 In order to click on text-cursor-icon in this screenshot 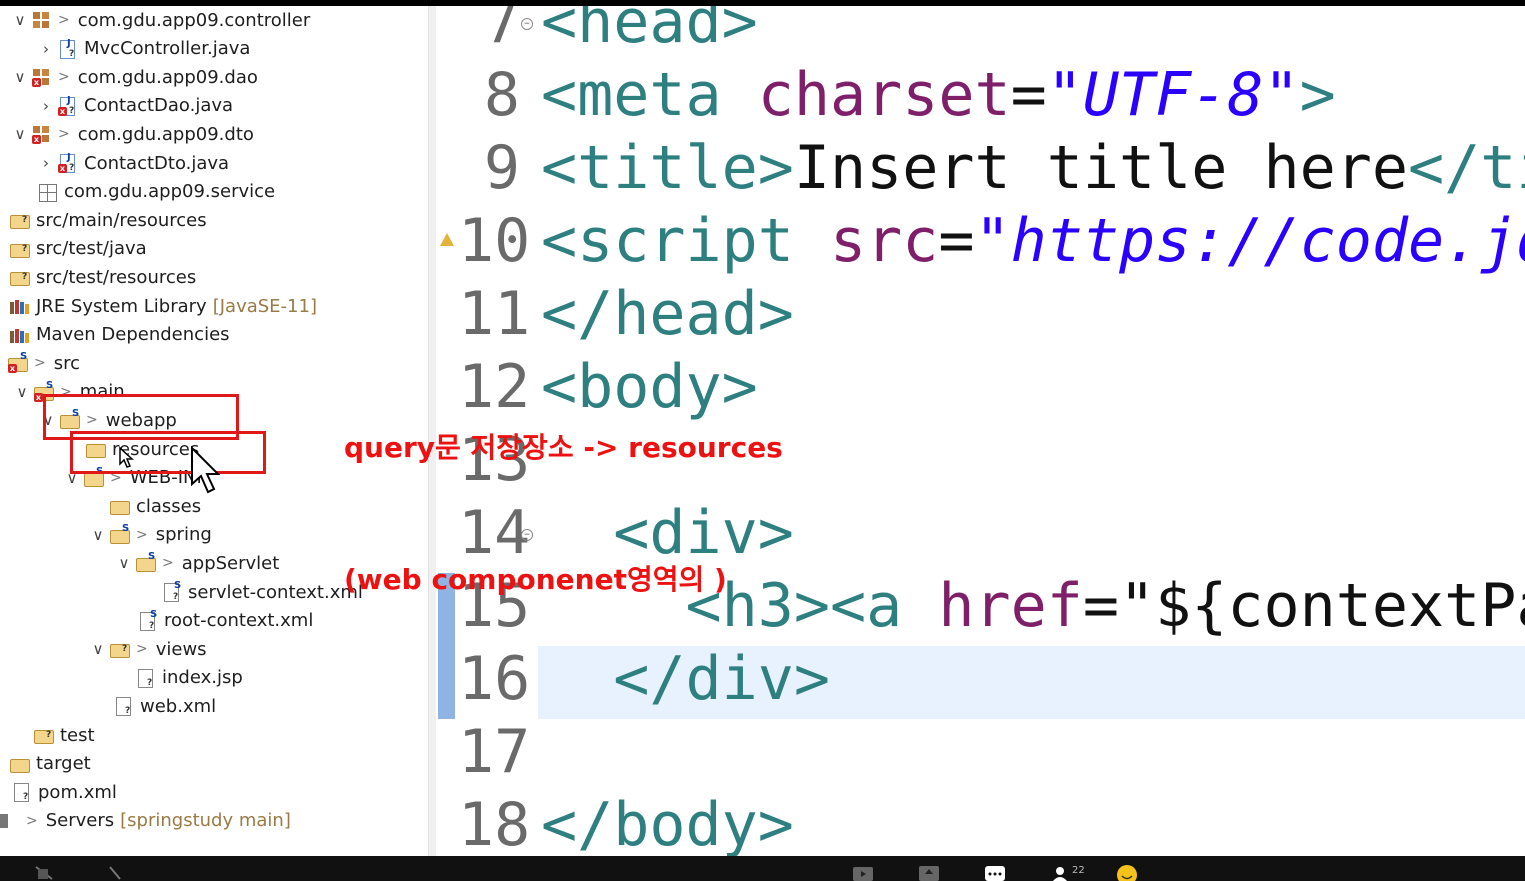, I will do `click(126, 457)`.